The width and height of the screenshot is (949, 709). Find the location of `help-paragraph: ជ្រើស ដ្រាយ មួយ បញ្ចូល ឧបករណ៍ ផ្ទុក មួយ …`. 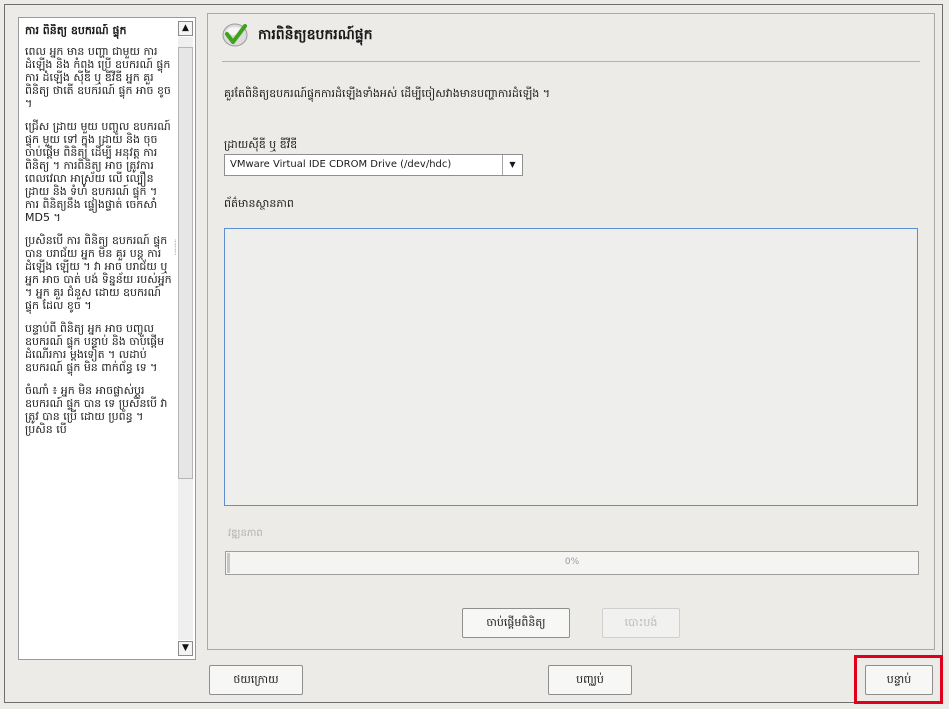

help-paragraph: ជ្រើស ដ្រាយ មួយ បញ្ចូល ឧបករណ៍ ផ្ទុក មួយ … is located at coordinates (98, 172).